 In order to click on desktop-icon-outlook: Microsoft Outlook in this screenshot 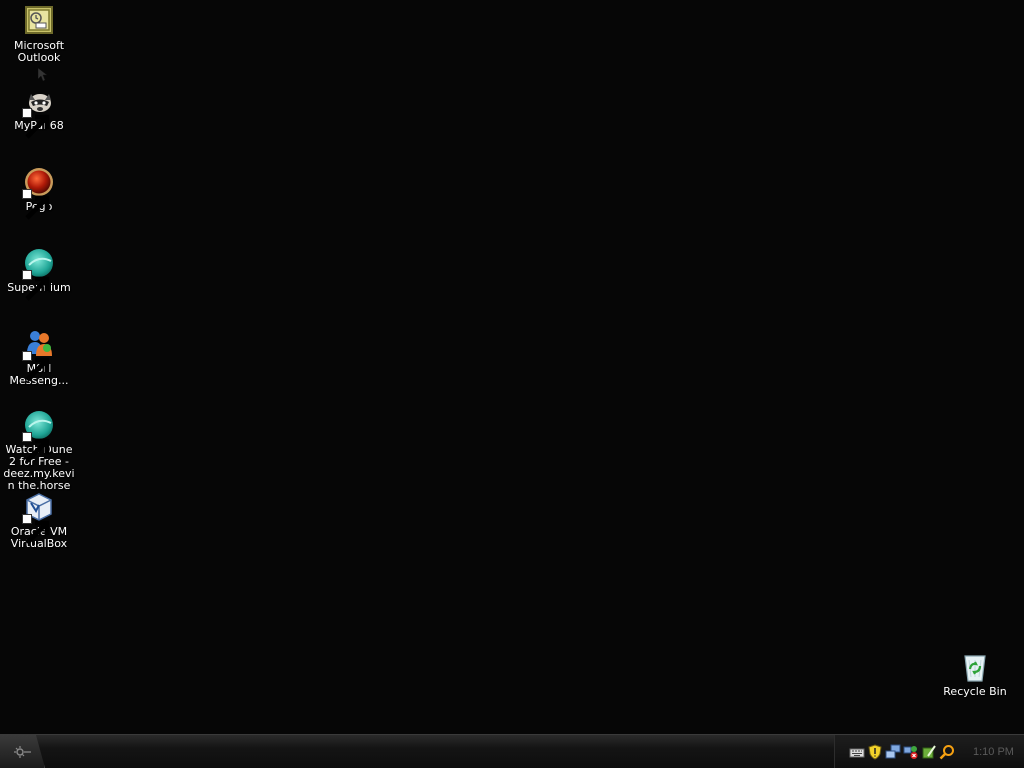, I will do `click(39, 34)`.